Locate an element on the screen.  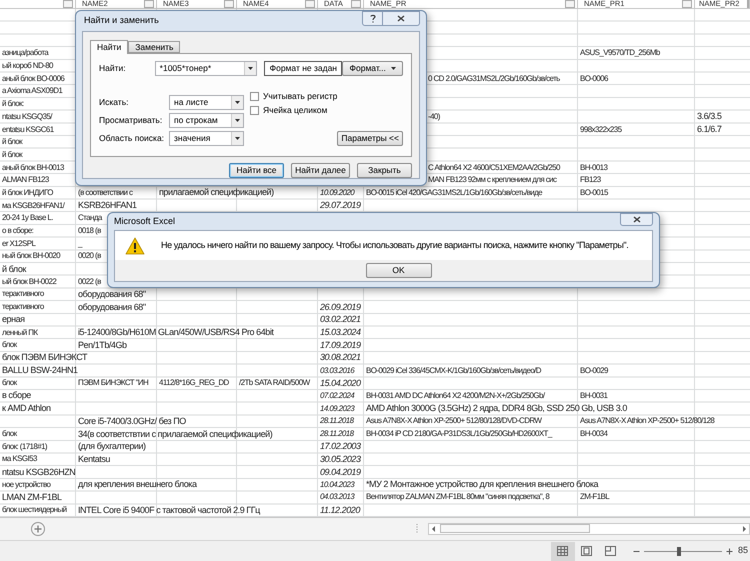
find-field: *1005*тонер* is located at coordinates (206, 68).